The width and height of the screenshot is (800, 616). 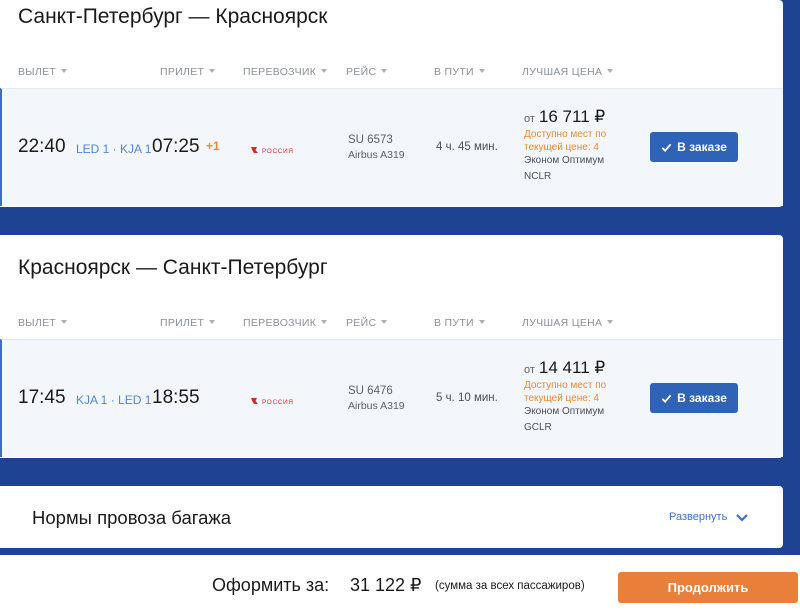 I want to click on expand-baggage-button: Развернуть, so click(x=709, y=517).